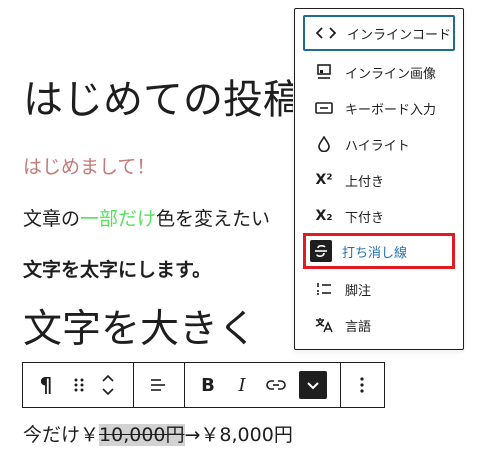  What do you see at coordinates (89, 165) in the screenshot?
I see `paragraph-greeting: はじめまして！` at bounding box center [89, 165].